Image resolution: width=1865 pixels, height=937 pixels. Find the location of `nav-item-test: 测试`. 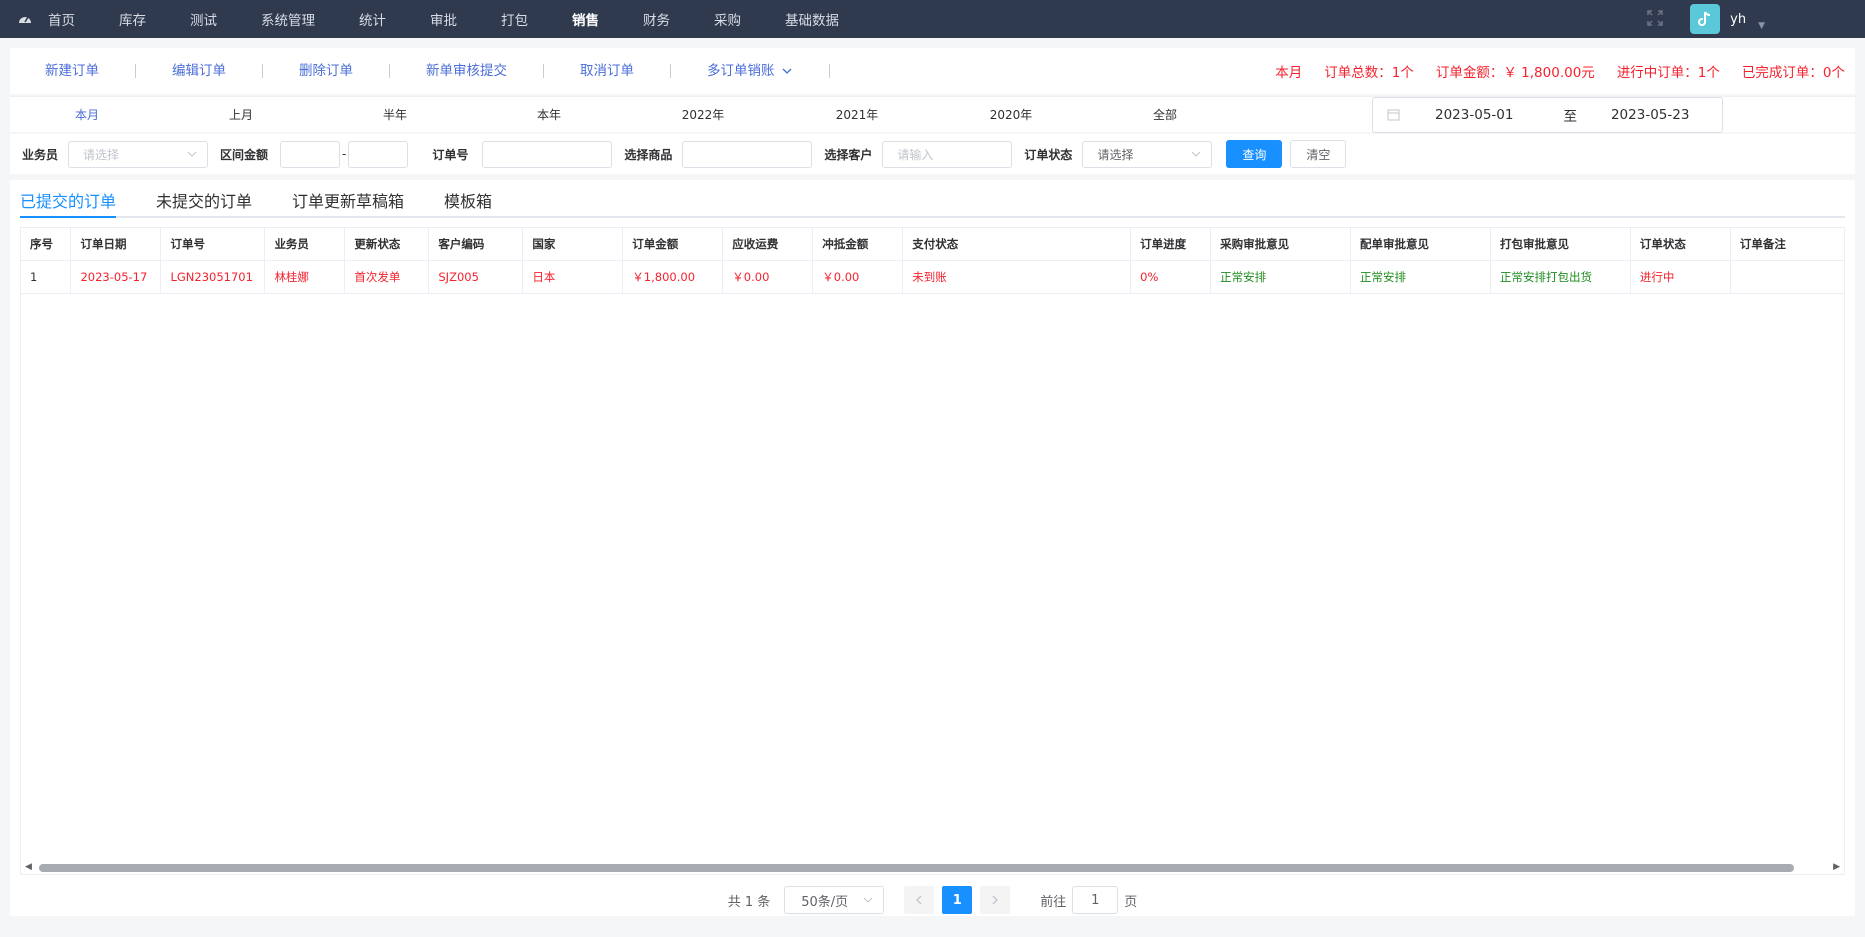

nav-item-test: 测试 is located at coordinates (203, 19).